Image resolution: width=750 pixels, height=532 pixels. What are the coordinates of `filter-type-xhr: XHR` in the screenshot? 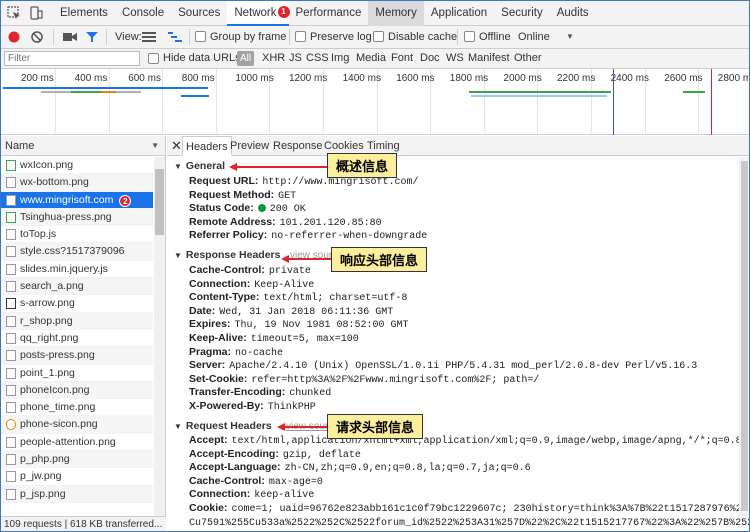 It's located at (273, 58).